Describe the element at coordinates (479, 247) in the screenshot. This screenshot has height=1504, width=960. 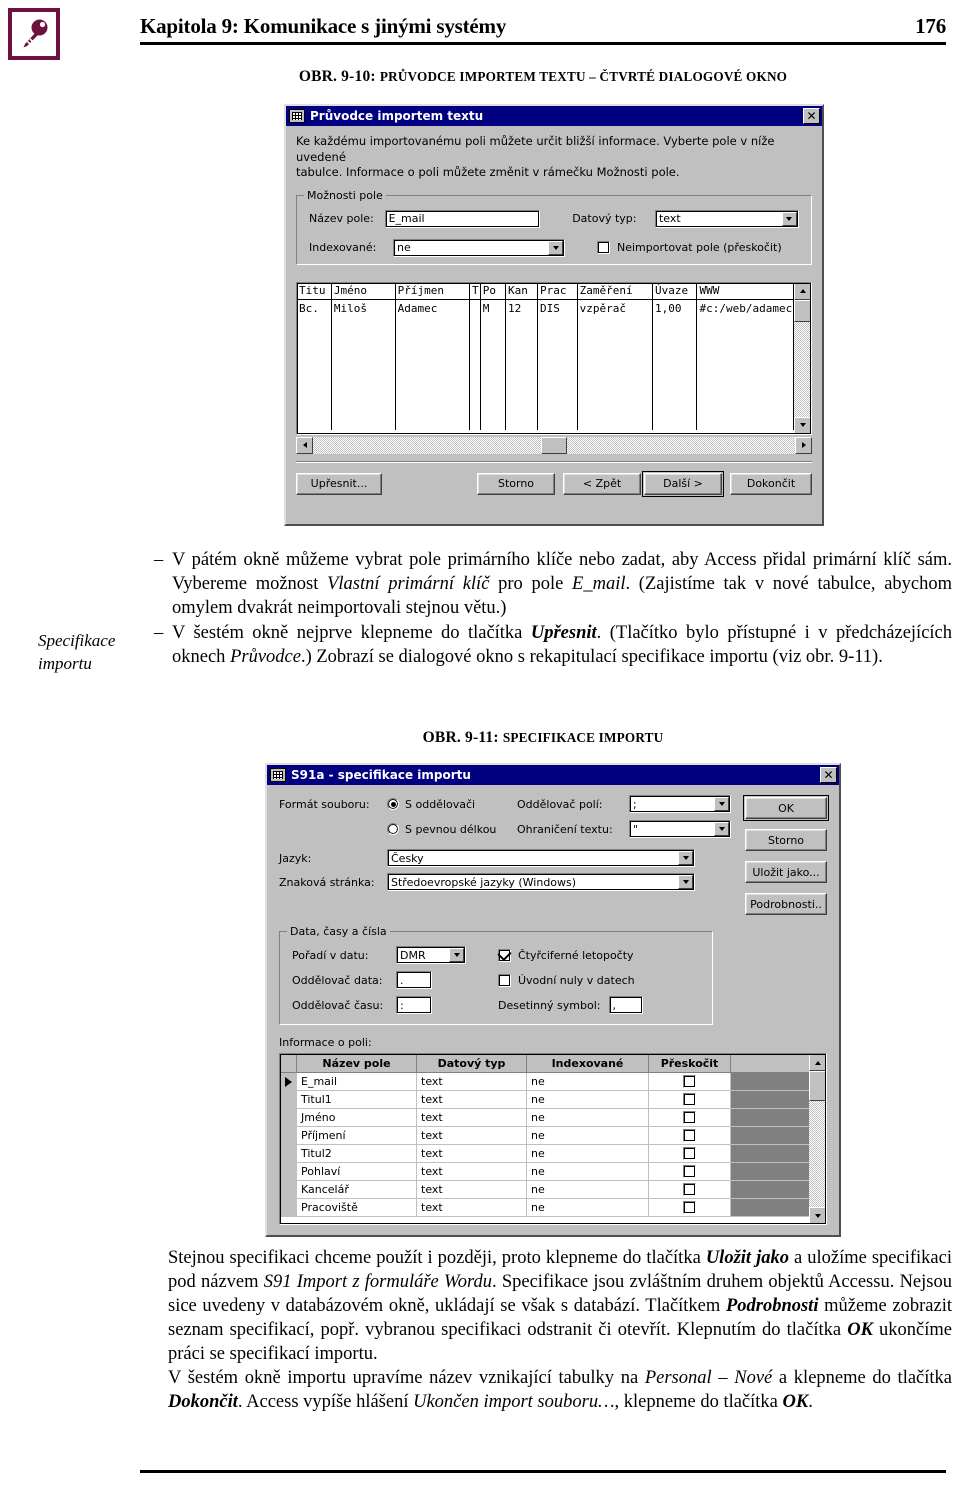
I see `indexed-combo: ne` at that location.